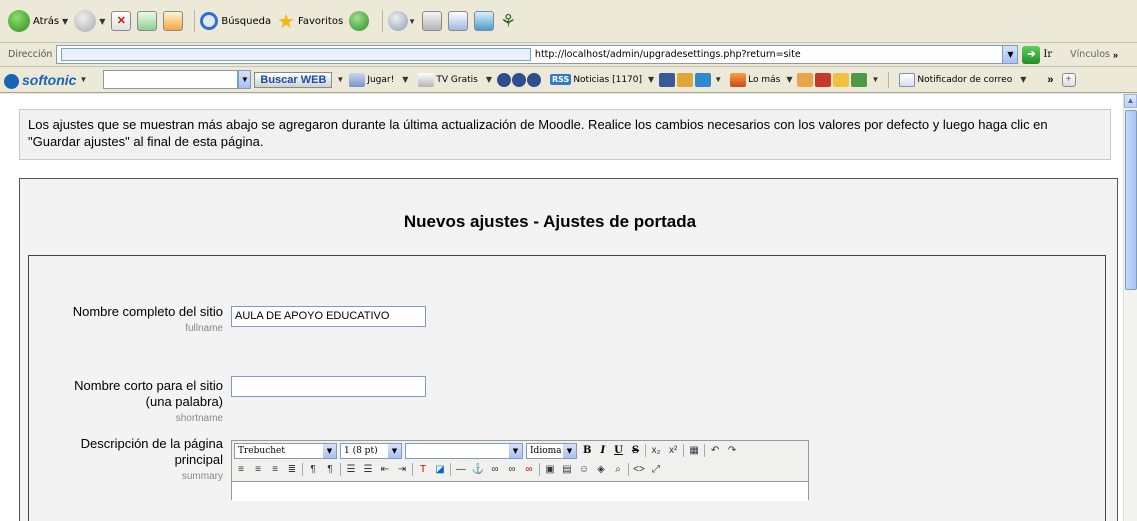  I want to click on media-player-icon, so click(518, 79).